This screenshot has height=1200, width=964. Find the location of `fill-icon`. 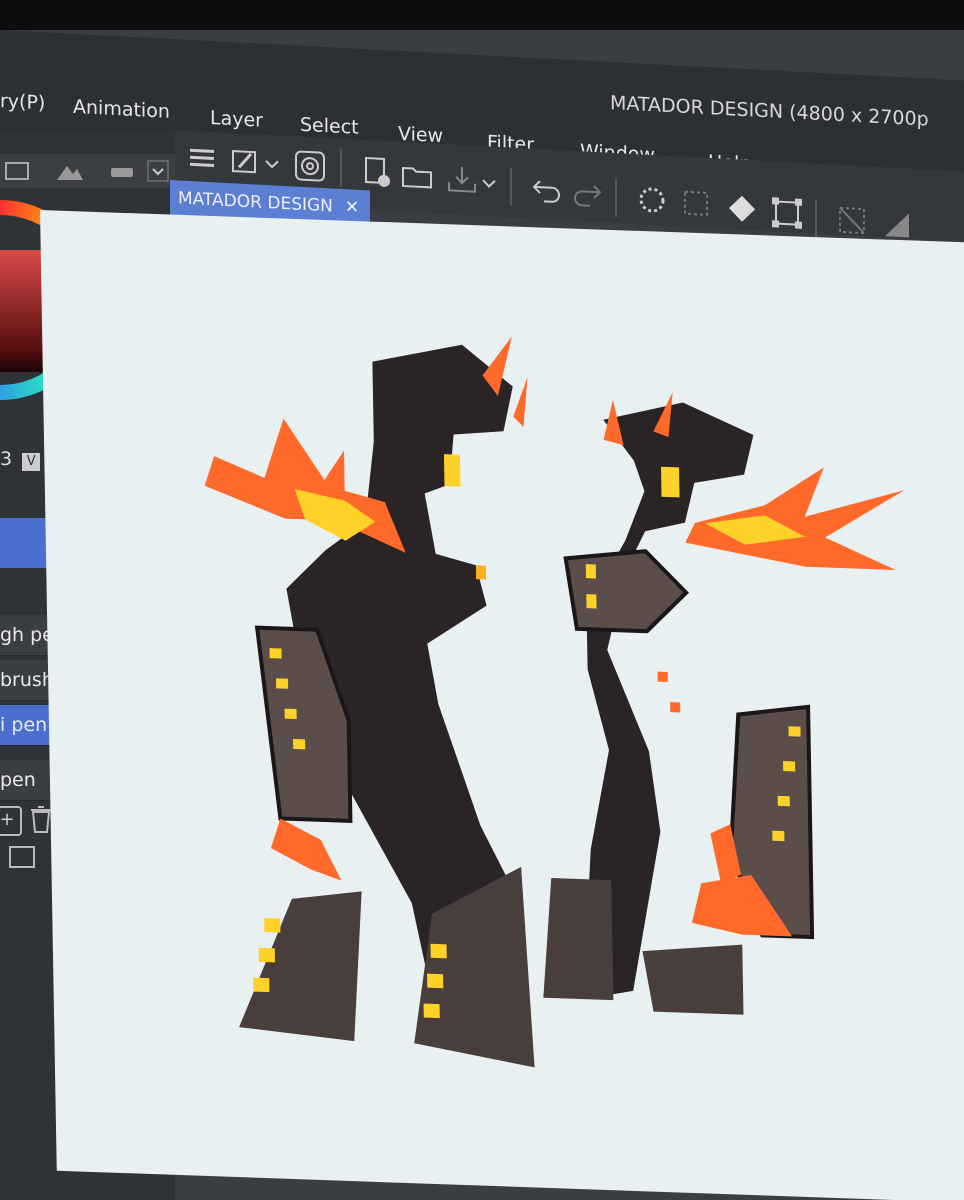

fill-icon is located at coordinates (742, 209).